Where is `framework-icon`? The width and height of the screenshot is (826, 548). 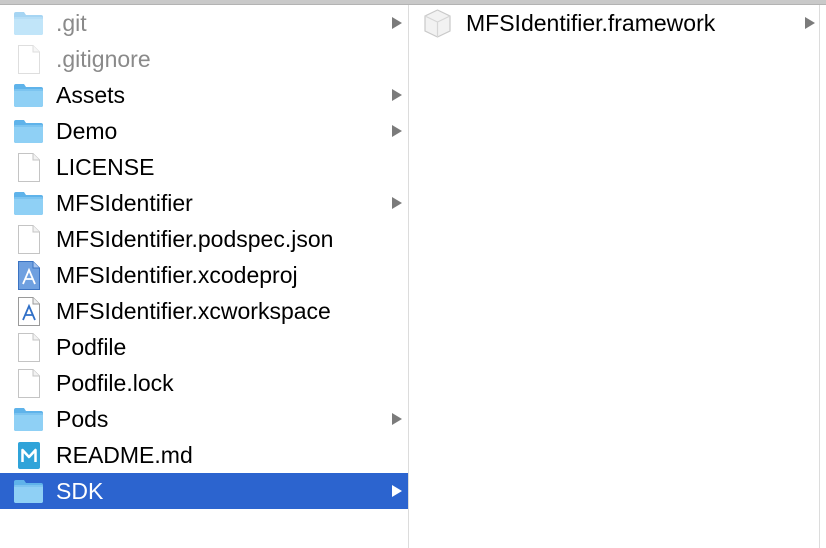
framework-icon is located at coordinates (437, 23).